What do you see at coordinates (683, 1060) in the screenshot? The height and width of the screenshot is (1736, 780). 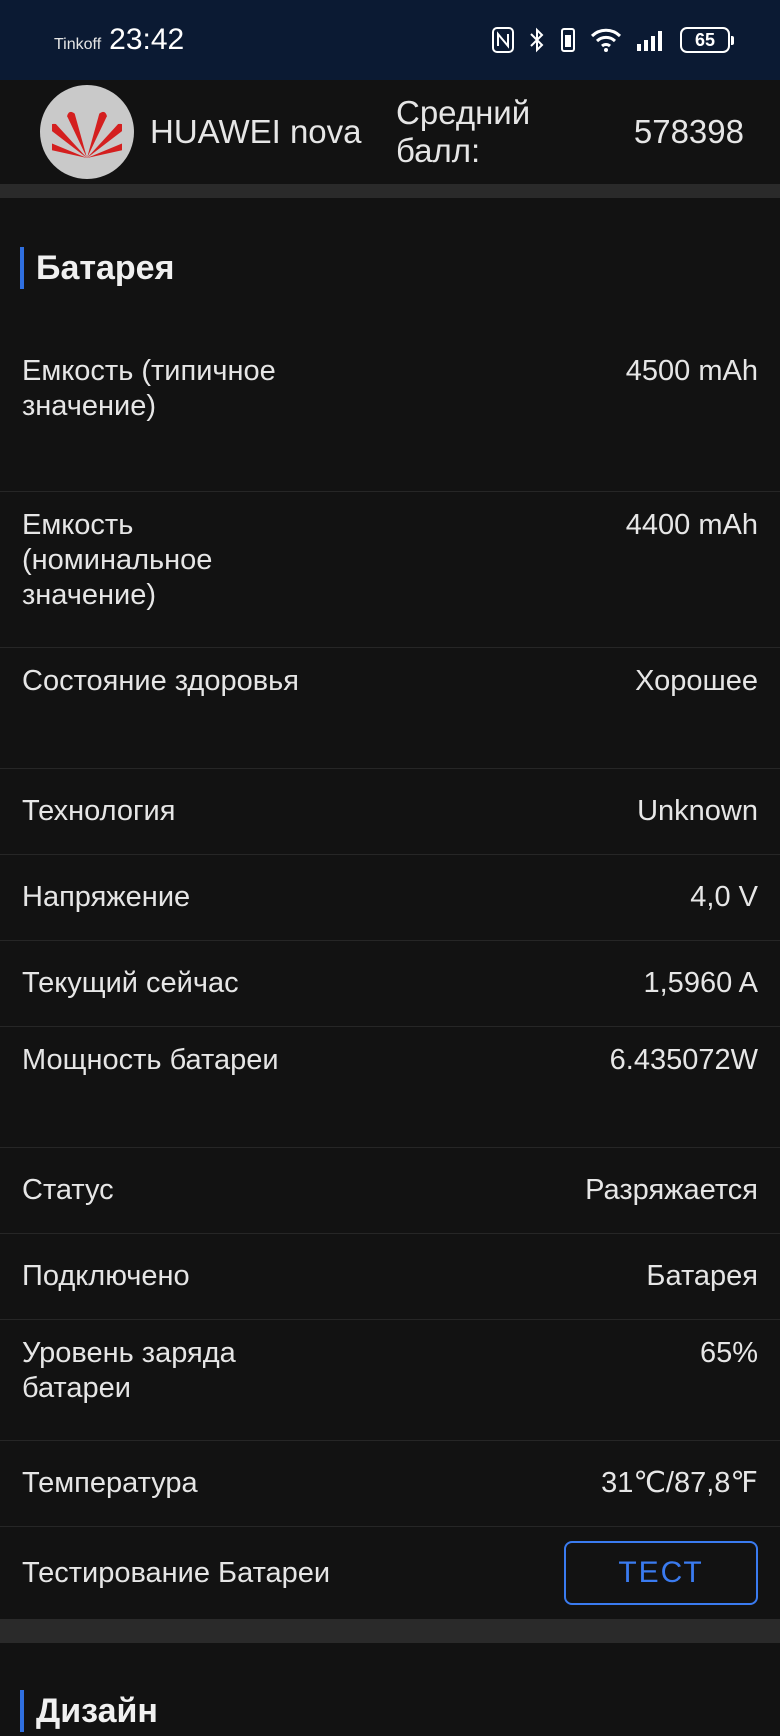 I see `row-value: 6.435072W` at bounding box center [683, 1060].